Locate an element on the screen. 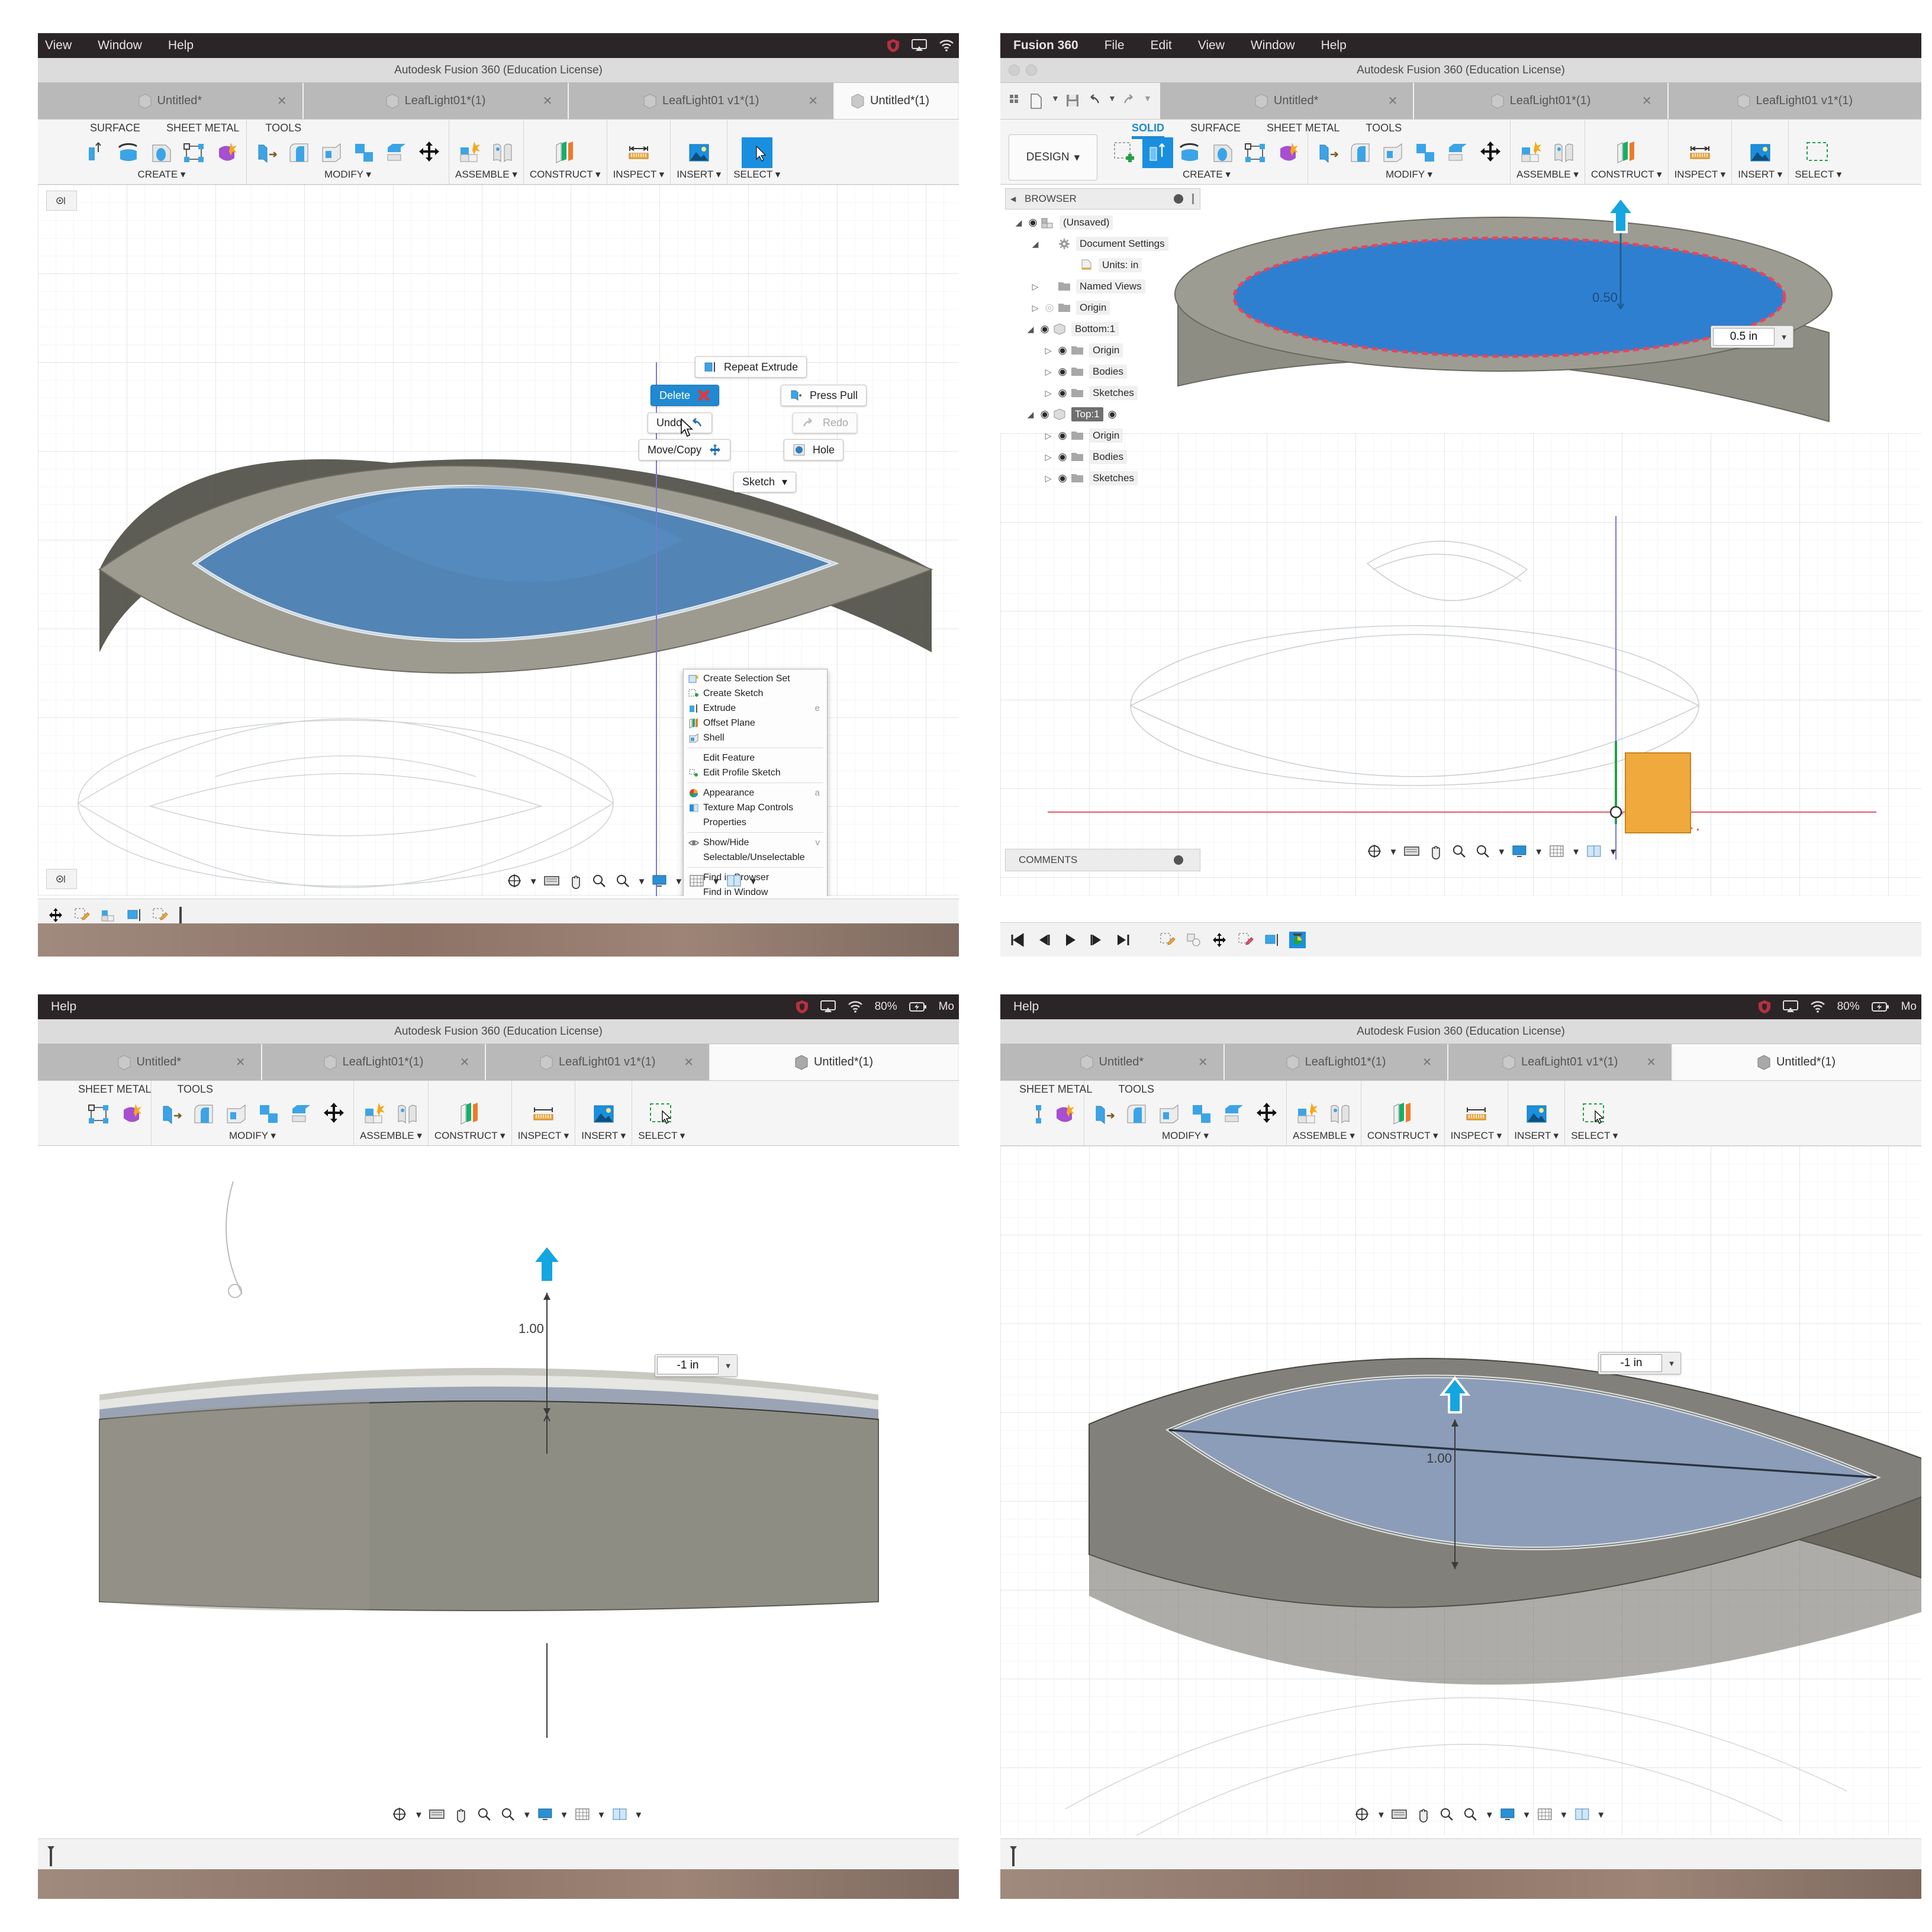 The width and height of the screenshot is (1932, 1932). trailing-menu-label: Mo is located at coordinates (1909, 1007).